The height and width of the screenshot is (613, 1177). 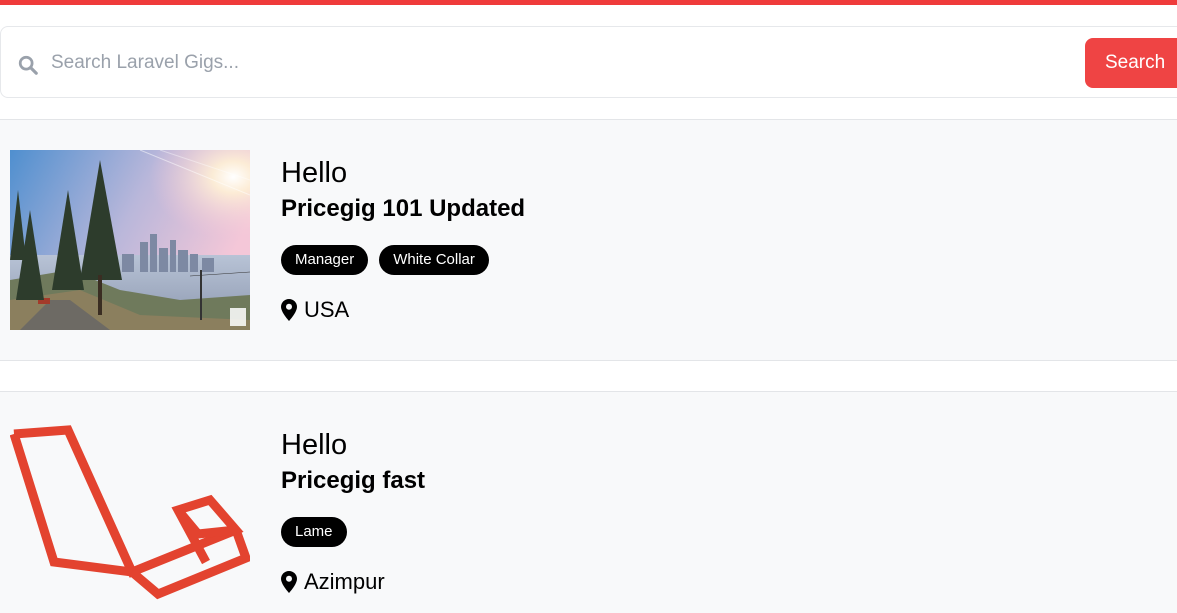 I want to click on gig-location: Azimpur, so click(x=353, y=582).